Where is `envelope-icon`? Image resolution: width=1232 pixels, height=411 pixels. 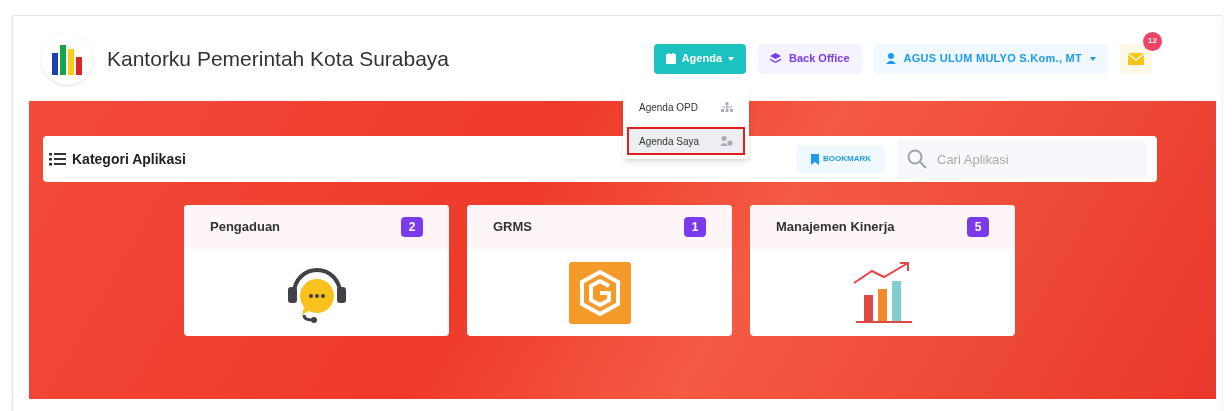 envelope-icon is located at coordinates (1136, 58).